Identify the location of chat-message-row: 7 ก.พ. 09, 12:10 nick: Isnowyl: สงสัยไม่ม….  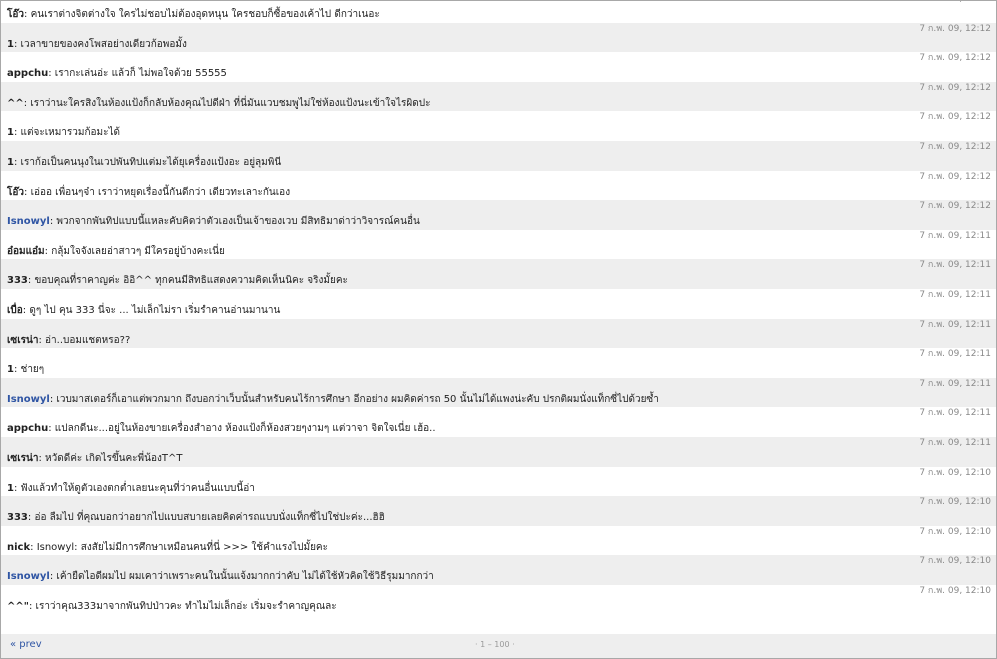
(498, 541).